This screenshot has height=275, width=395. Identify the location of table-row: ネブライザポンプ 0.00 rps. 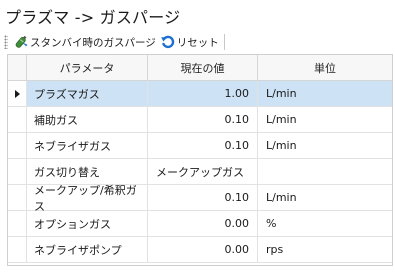
(200, 250).